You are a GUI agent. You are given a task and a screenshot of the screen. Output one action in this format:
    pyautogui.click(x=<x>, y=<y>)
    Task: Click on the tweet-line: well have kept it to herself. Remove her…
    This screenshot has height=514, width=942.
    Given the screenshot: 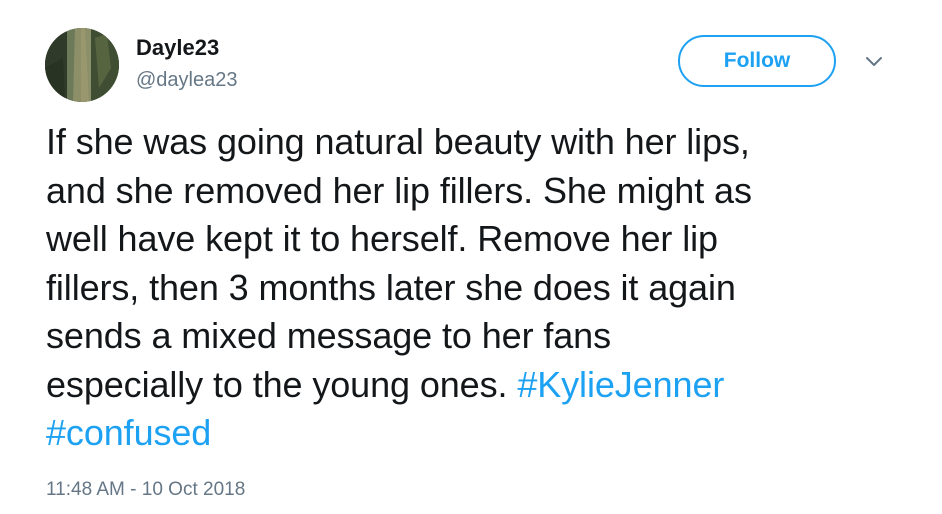 What is the action you would take?
    pyautogui.click(x=382, y=238)
    